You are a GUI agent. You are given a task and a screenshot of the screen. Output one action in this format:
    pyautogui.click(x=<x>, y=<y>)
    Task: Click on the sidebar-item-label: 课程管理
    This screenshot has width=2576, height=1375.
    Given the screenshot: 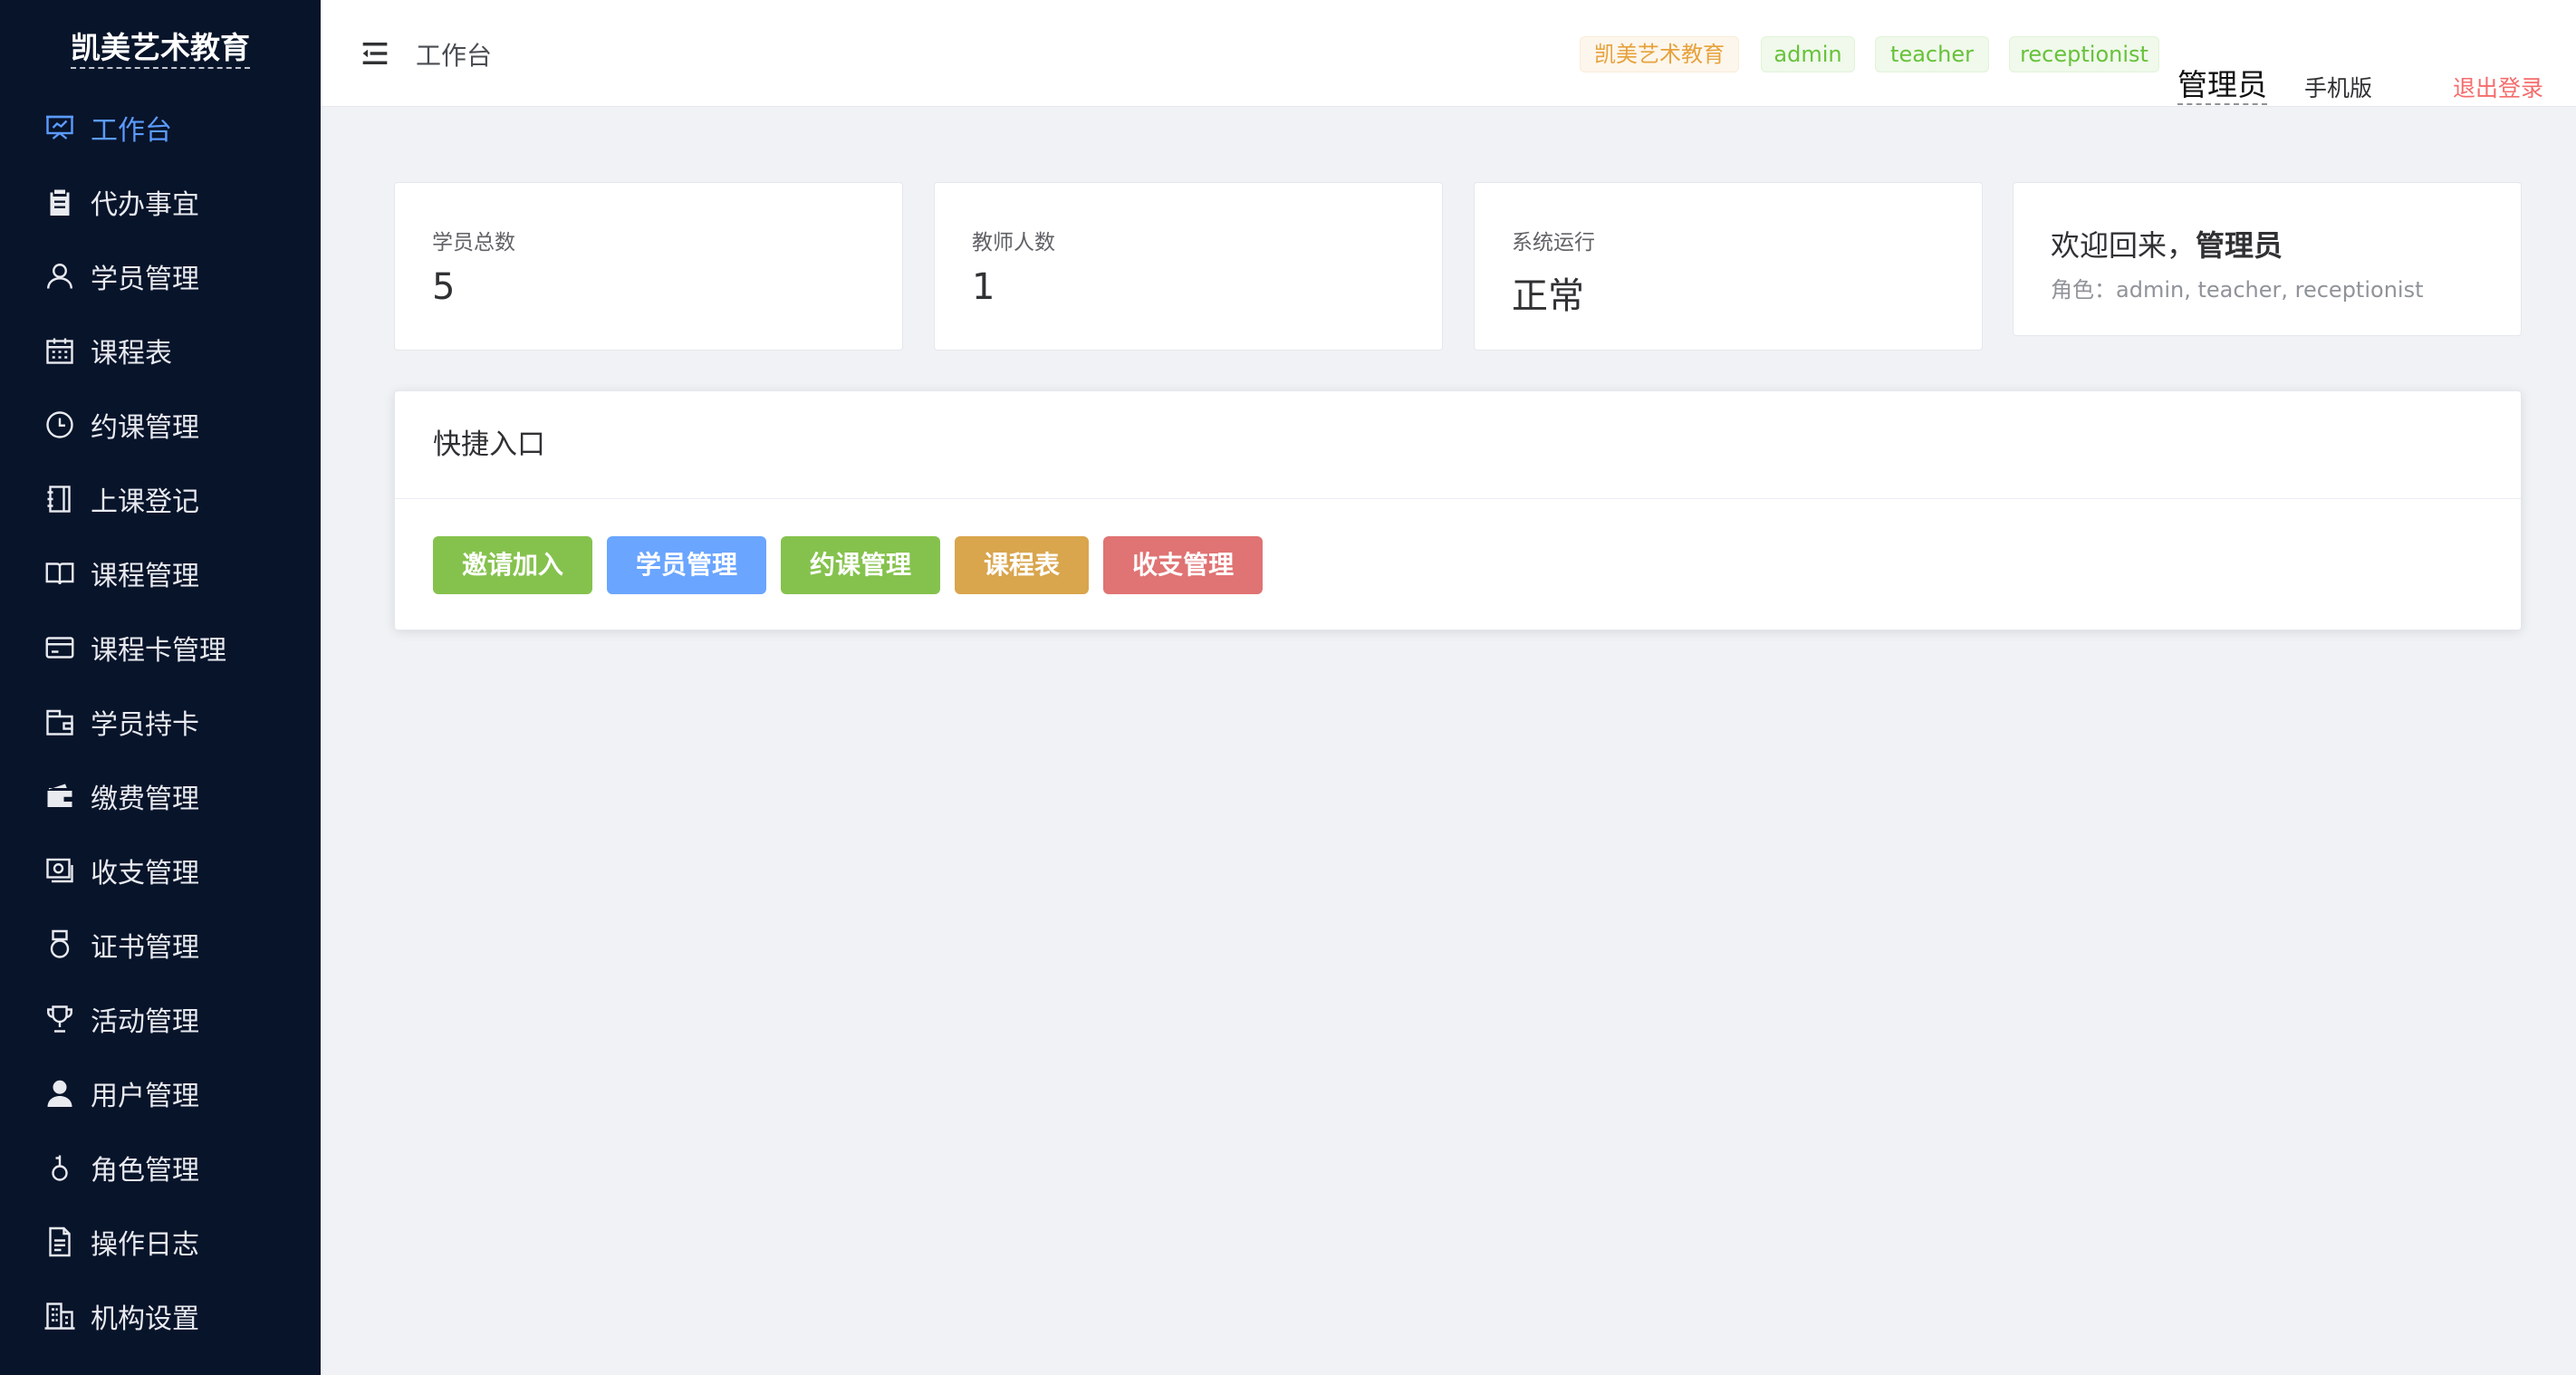 What is the action you would take?
    pyautogui.click(x=145, y=576)
    